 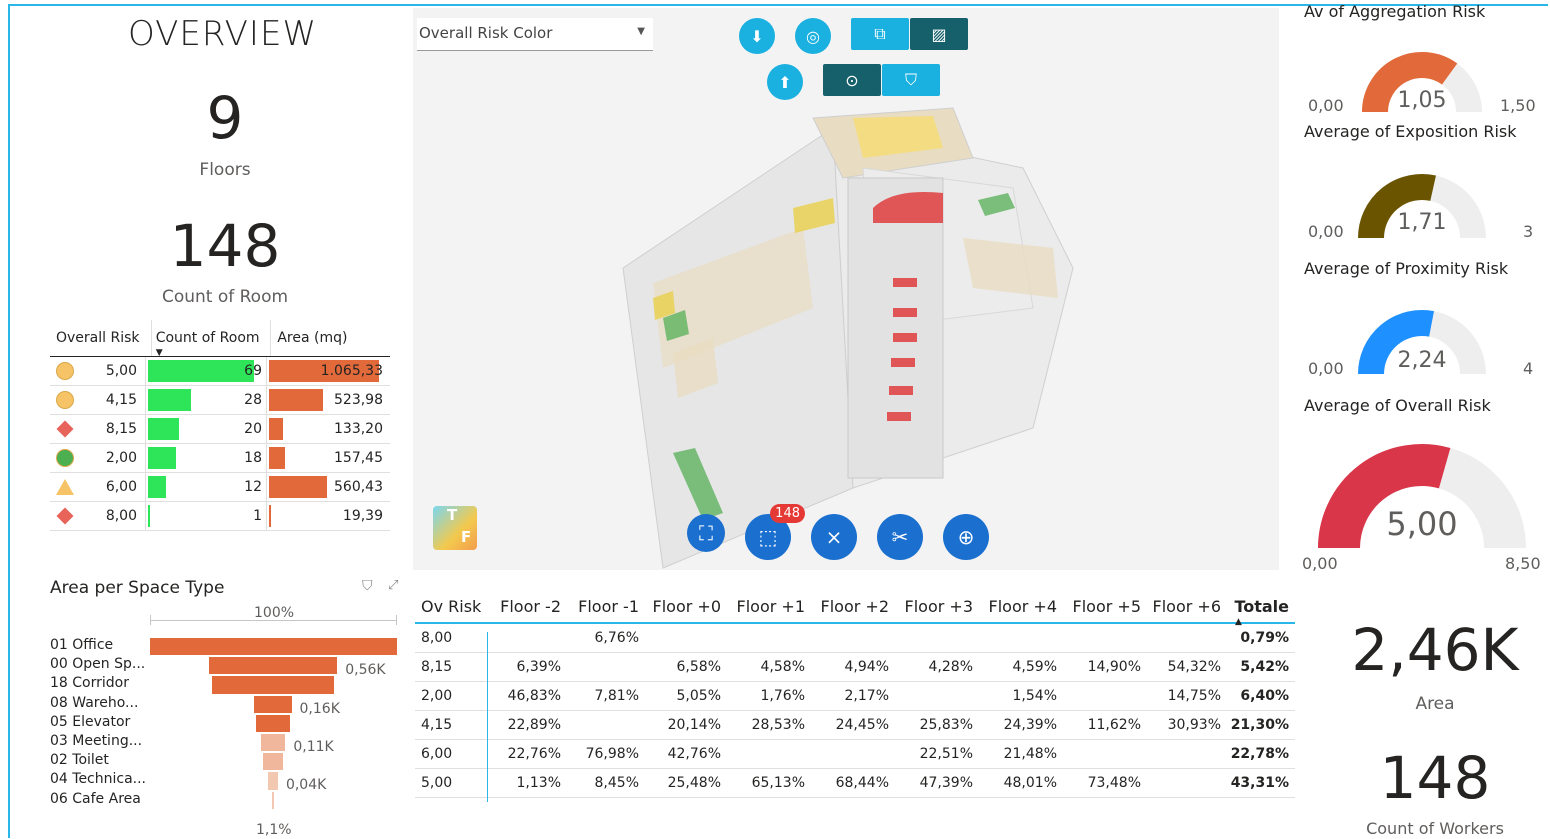 I want to click on workers-value: 148, so click(x=1435, y=778).